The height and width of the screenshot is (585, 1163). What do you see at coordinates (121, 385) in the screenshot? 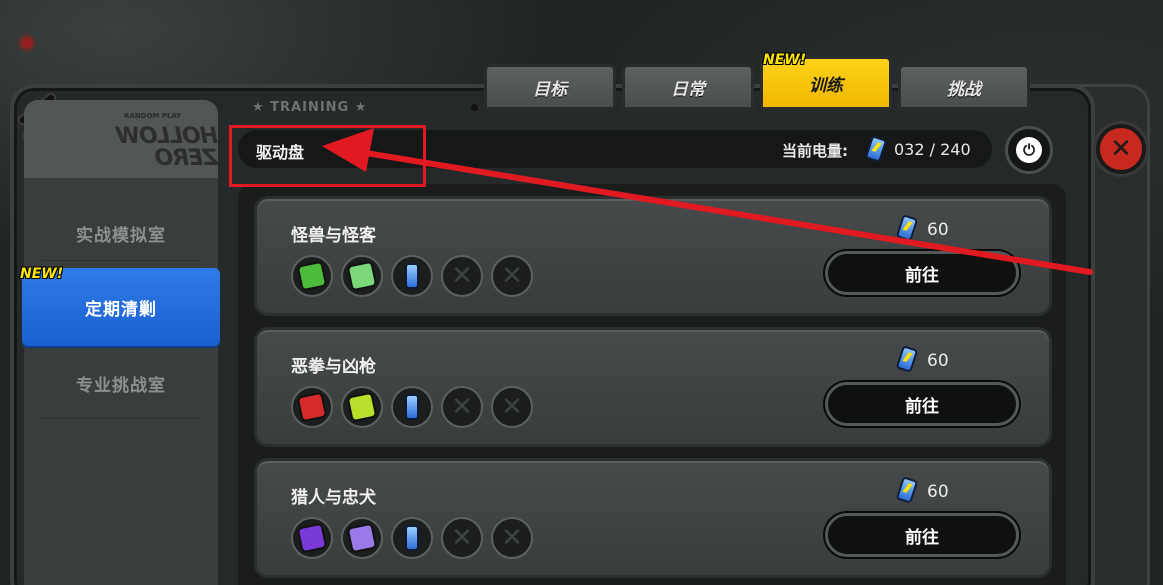
I see `sidebar-item-label: 专业挑战室` at bounding box center [121, 385].